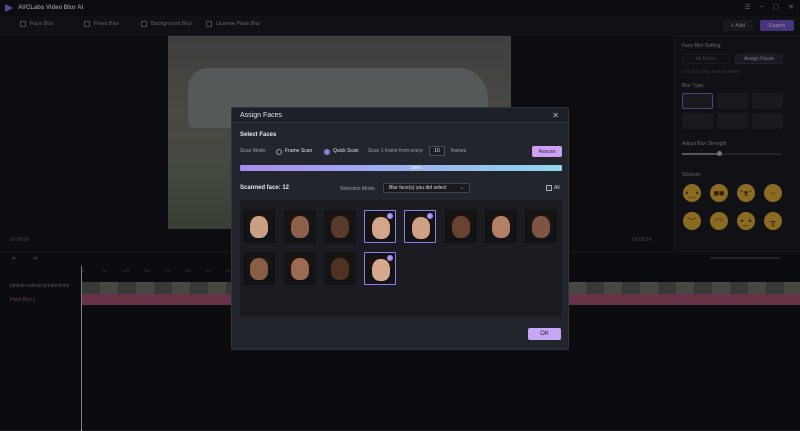 The width and height of the screenshot is (800, 431). Describe the element at coordinates (555, 115) in the screenshot. I see `close-icon: ✕` at that location.